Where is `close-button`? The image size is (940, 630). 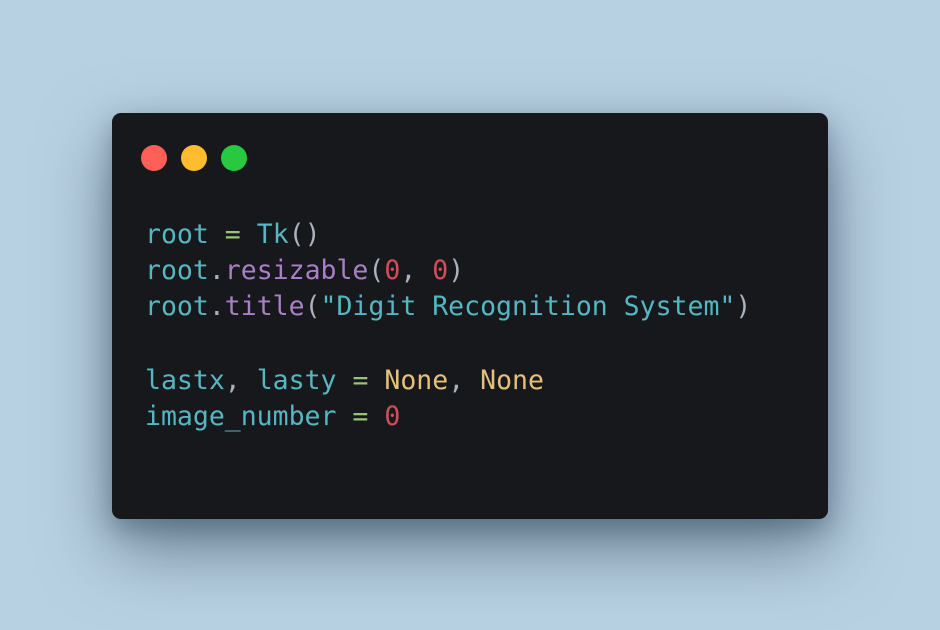 close-button is located at coordinates (154, 158).